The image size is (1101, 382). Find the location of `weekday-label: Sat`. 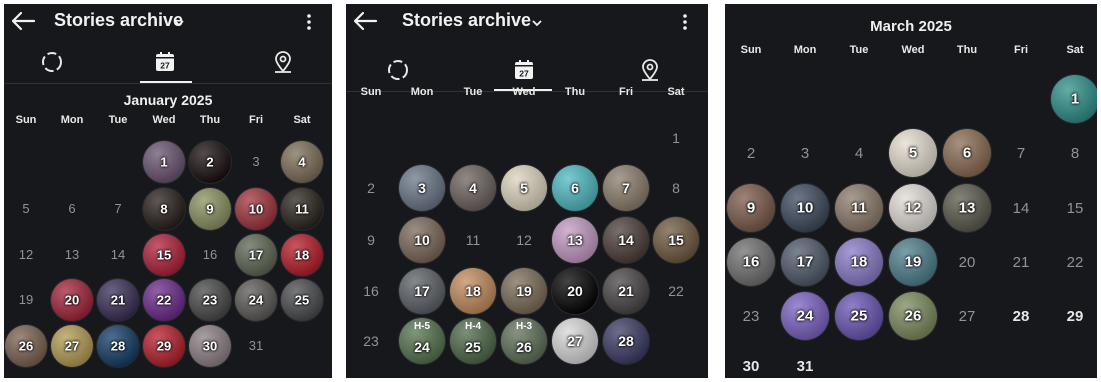

weekday-label: Sat is located at coordinates (676, 92).